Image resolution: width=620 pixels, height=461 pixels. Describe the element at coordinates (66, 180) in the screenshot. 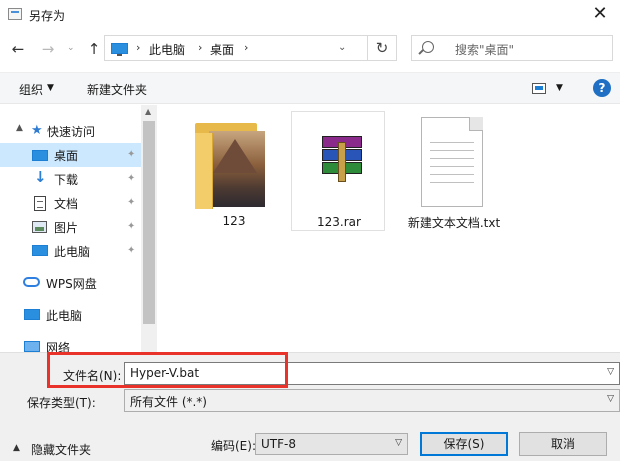

I see `sidebar-item-label: 下载` at that location.